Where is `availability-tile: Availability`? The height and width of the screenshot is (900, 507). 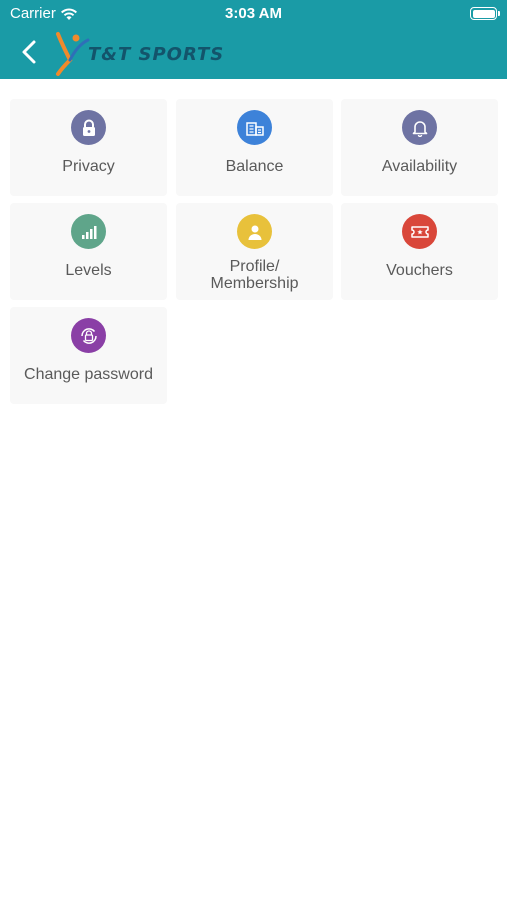 availability-tile: Availability is located at coordinates (419, 147).